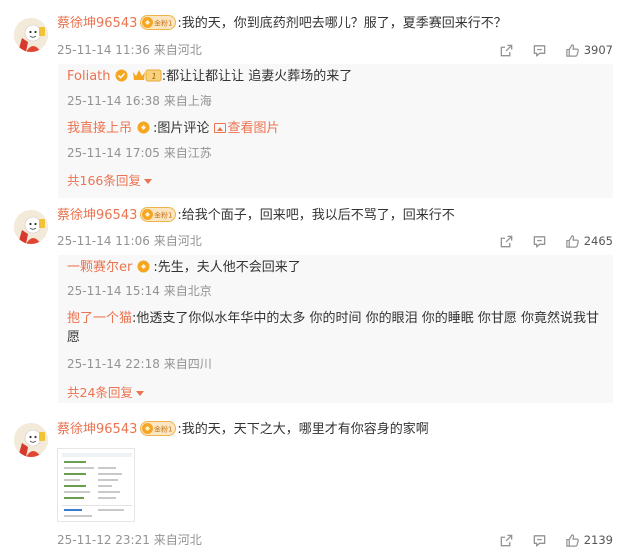 This screenshot has height=556, width=625. Describe the element at coordinates (113, 153) in the screenshot. I see `reply-timestamp: 25-11-14 17:05` at that location.